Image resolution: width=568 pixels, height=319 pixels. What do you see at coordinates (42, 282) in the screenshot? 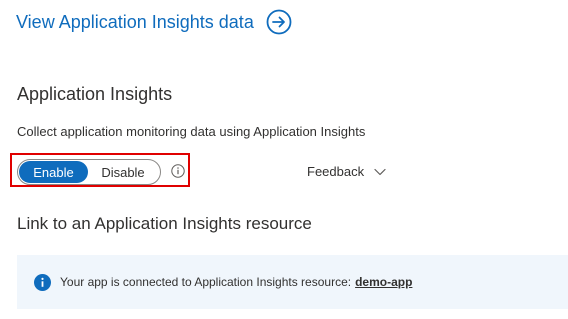
I see `info-filled-icon` at bounding box center [42, 282].